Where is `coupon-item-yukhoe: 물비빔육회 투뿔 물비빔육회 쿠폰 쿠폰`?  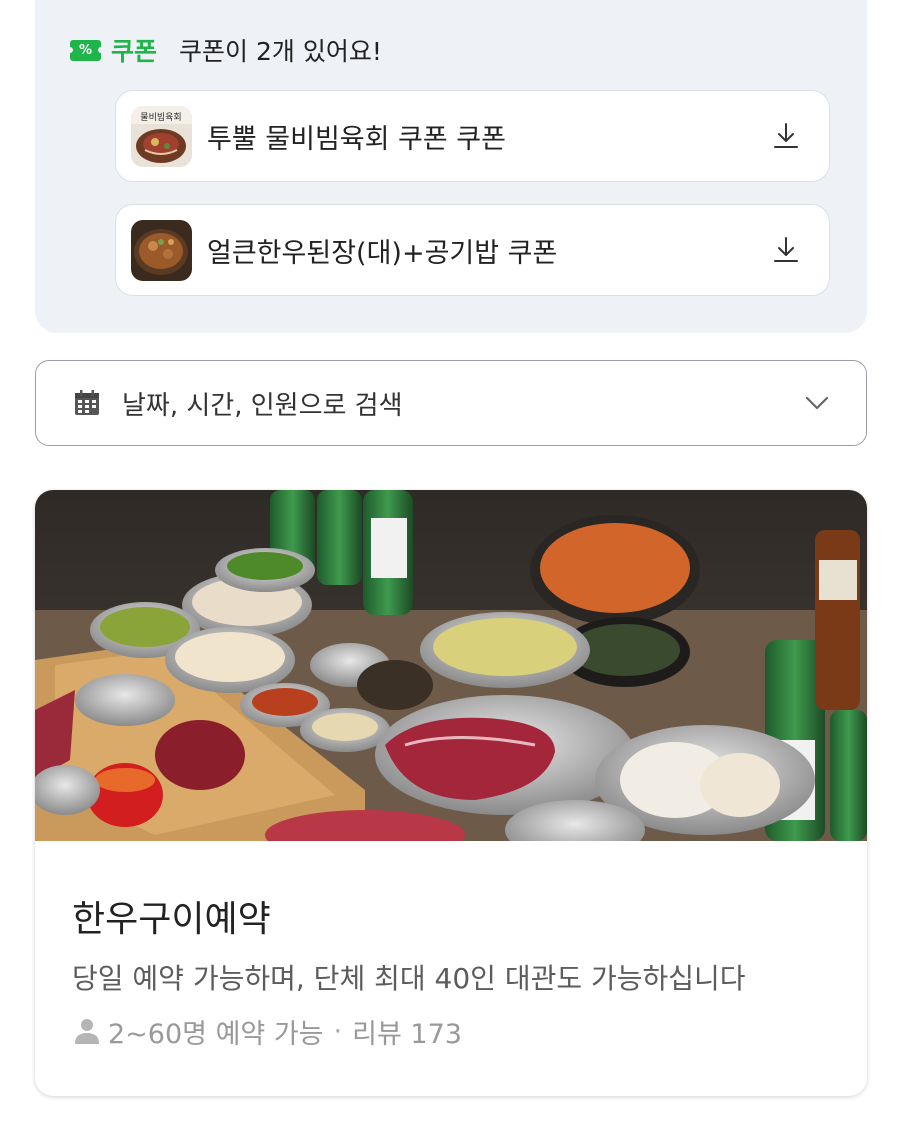
coupon-item-yukhoe: 물비빔육회 투뿔 물비빔육회 쿠폰 쿠폰 is located at coordinates (472, 136).